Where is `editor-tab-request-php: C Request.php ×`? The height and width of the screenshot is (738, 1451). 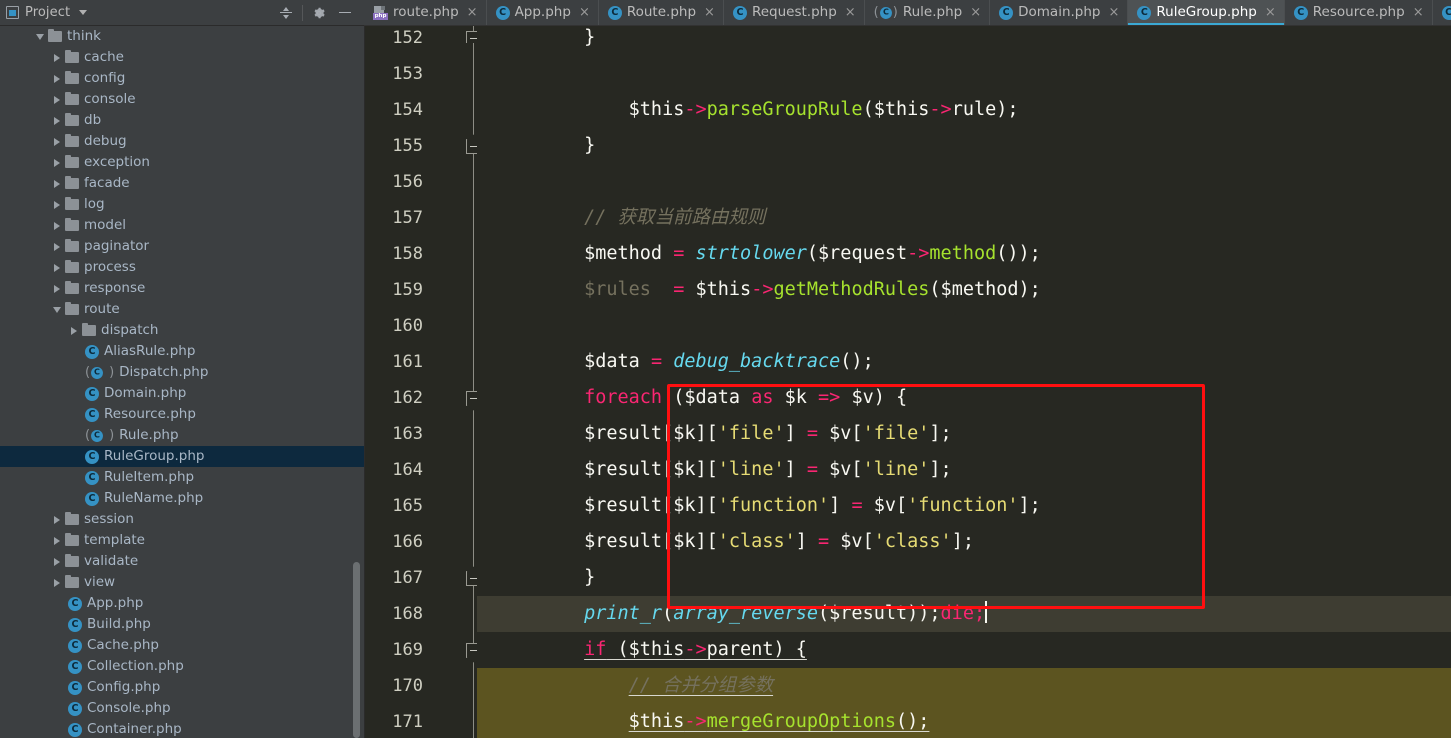 editor-tab-request-php: C Request.php × is located at coordinates (794, 12).